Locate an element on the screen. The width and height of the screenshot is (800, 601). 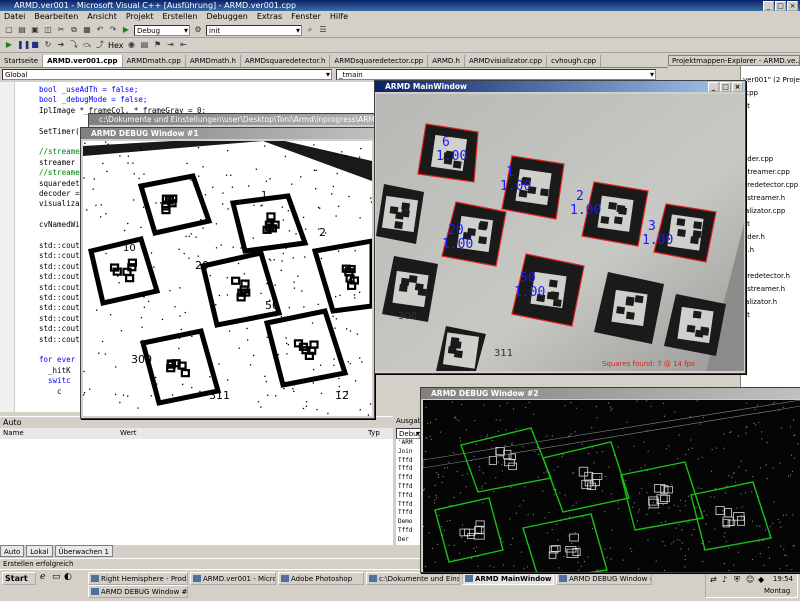
close-button: × is located at coordinates (792, 6).